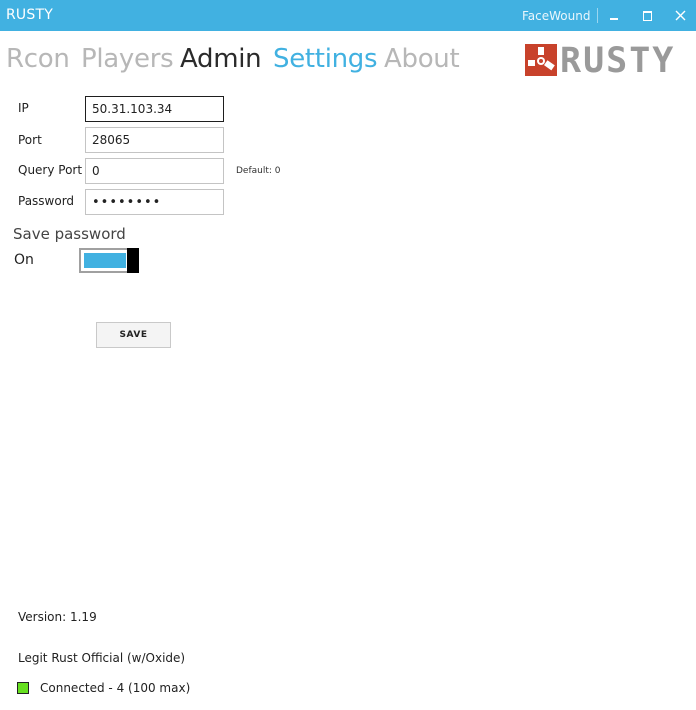 This screenshot has height=710, width=696. I want to click on toggle-thumb, so click(133, 260).